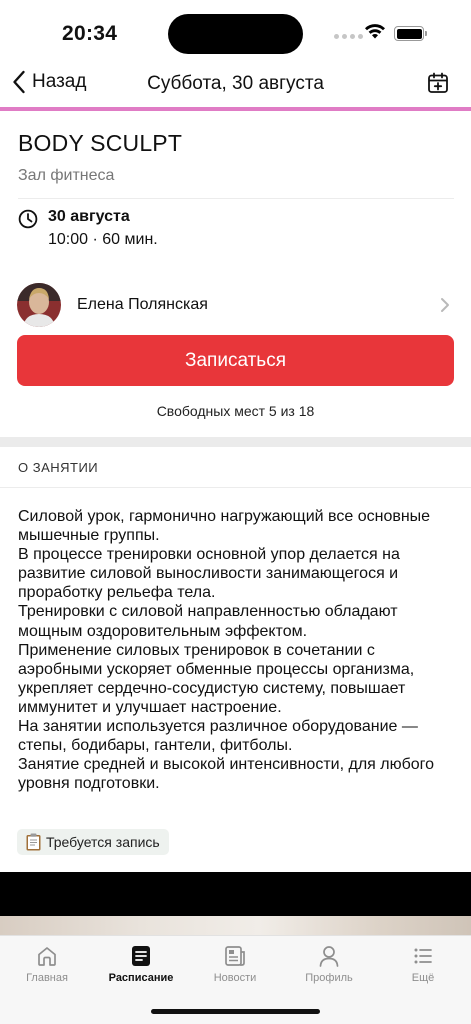 The image size is (471, 1024). What do you see at coordinates (88, 228) in the screenshot?
I see `date-time-row: 30 августа 10:00 · 60 мин.` at bounding box center [88, 228].